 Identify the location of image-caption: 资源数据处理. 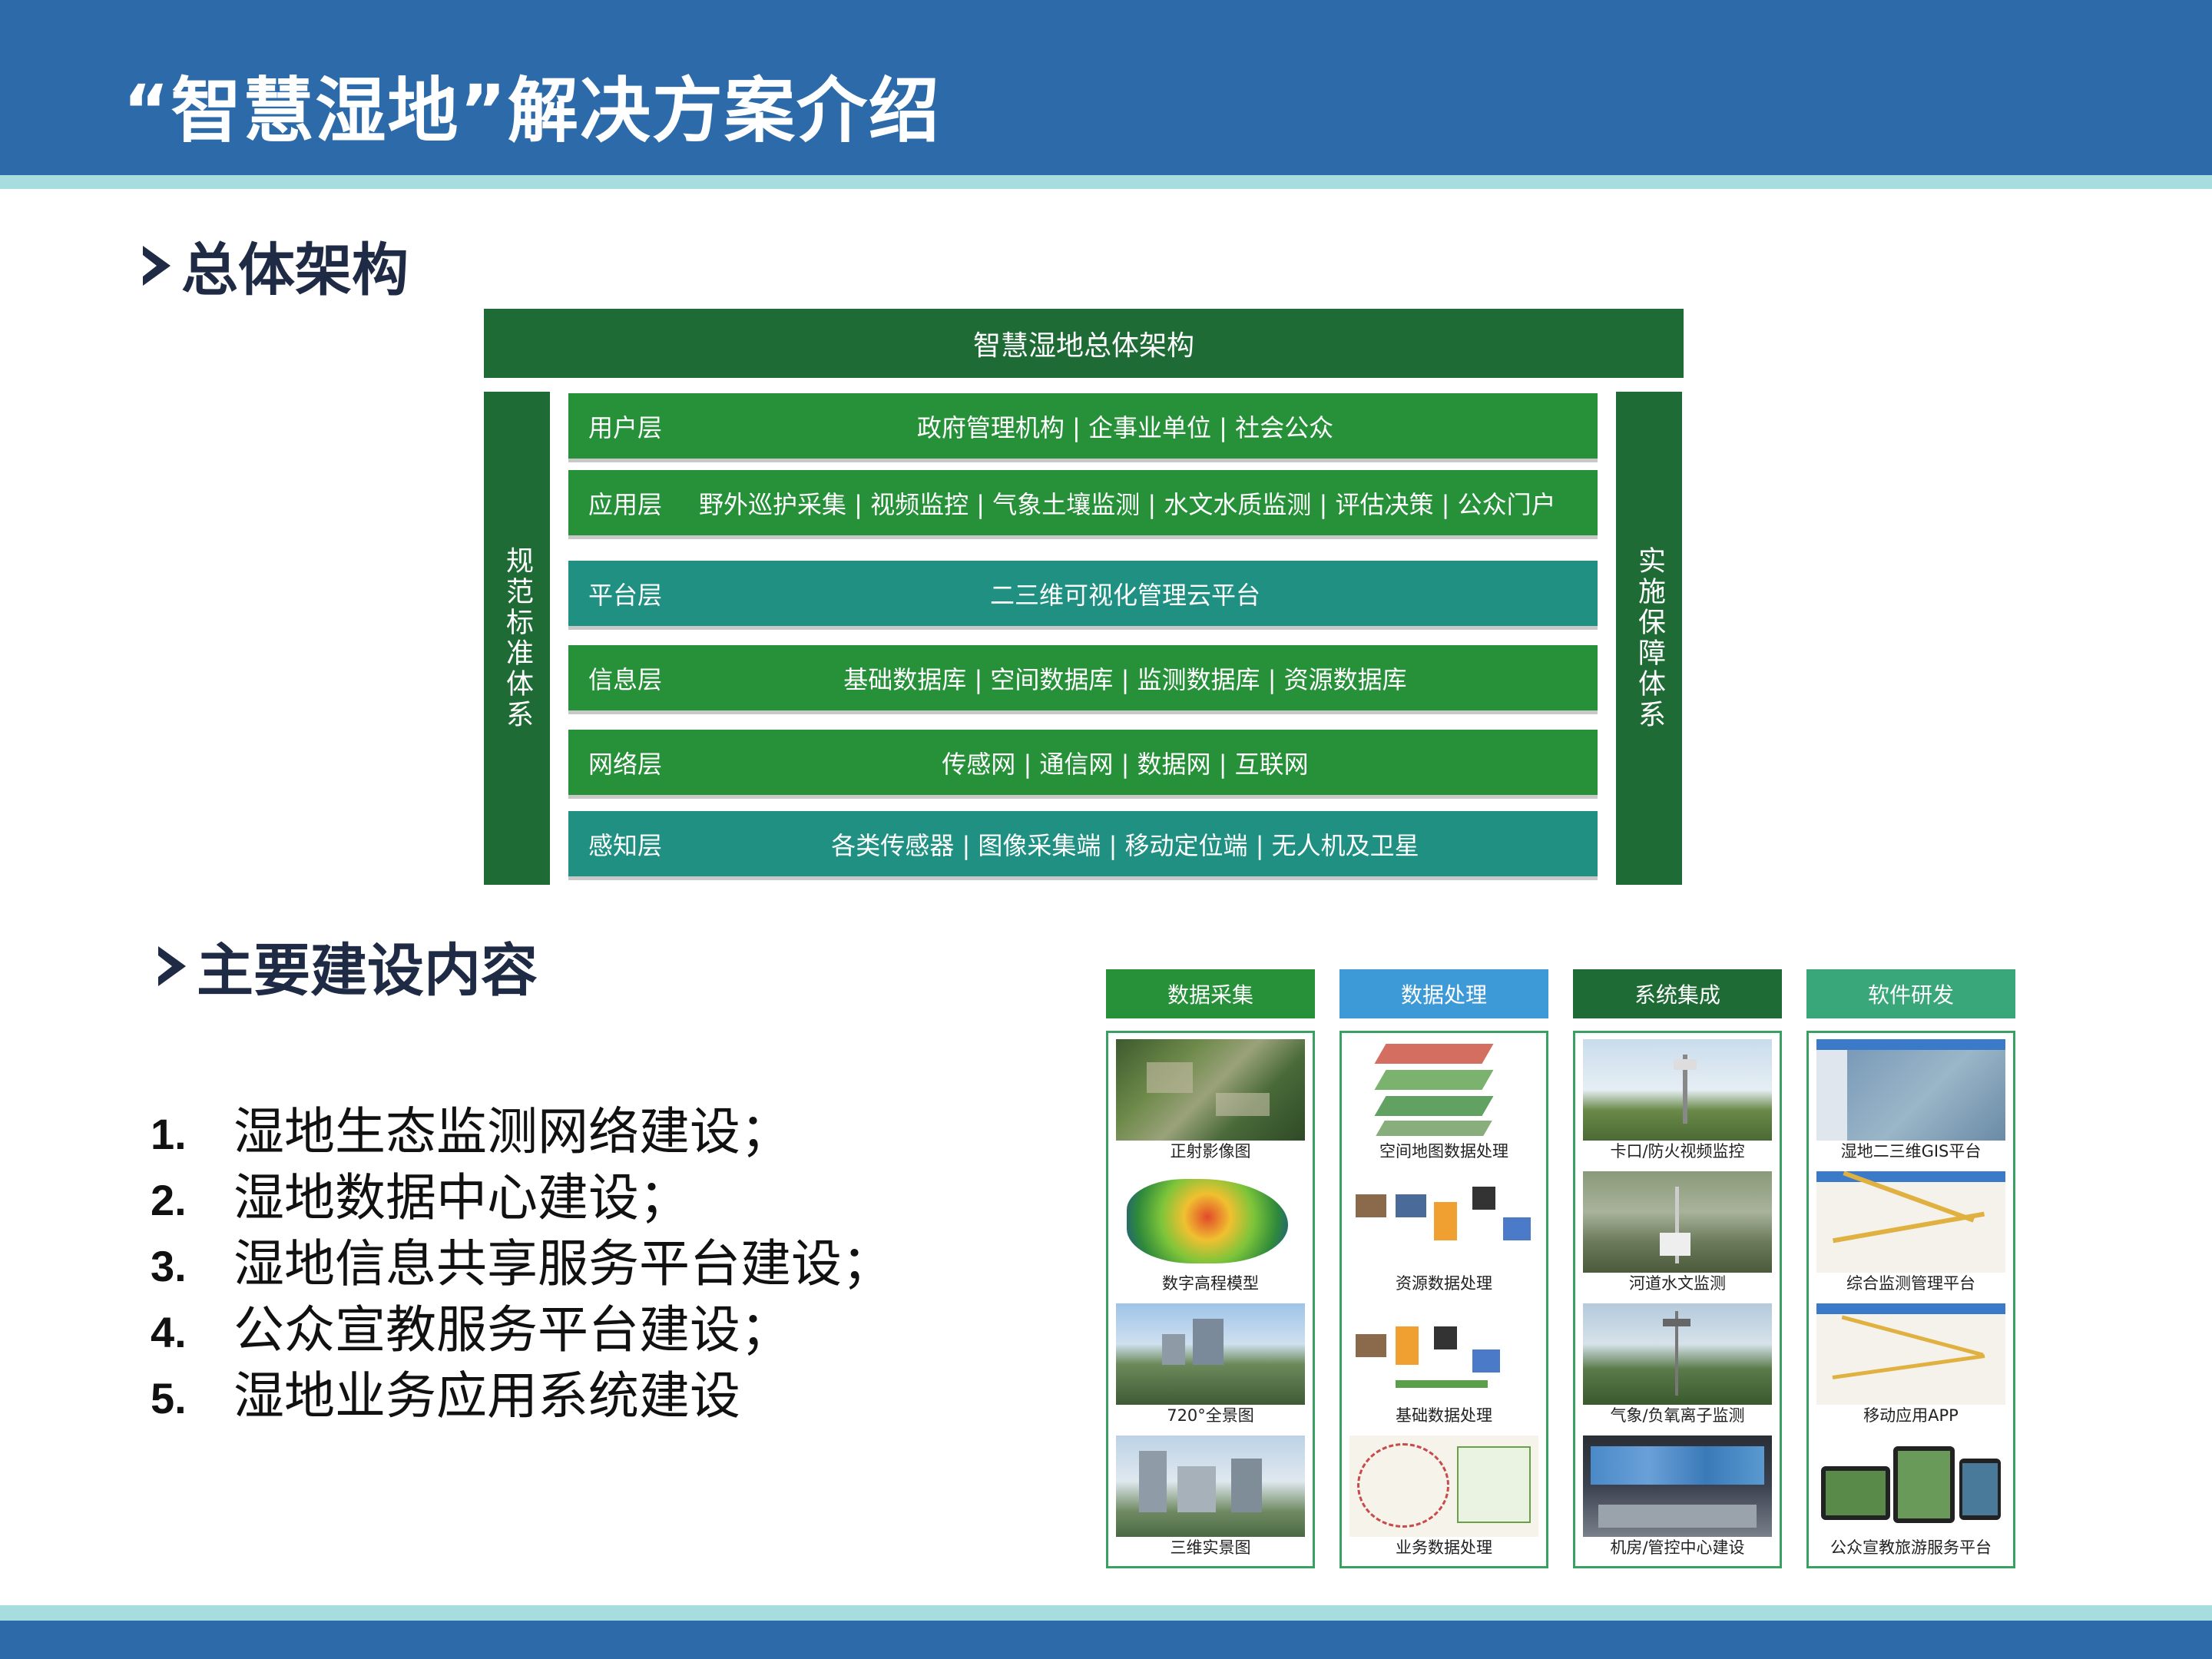
(1444, 1283).